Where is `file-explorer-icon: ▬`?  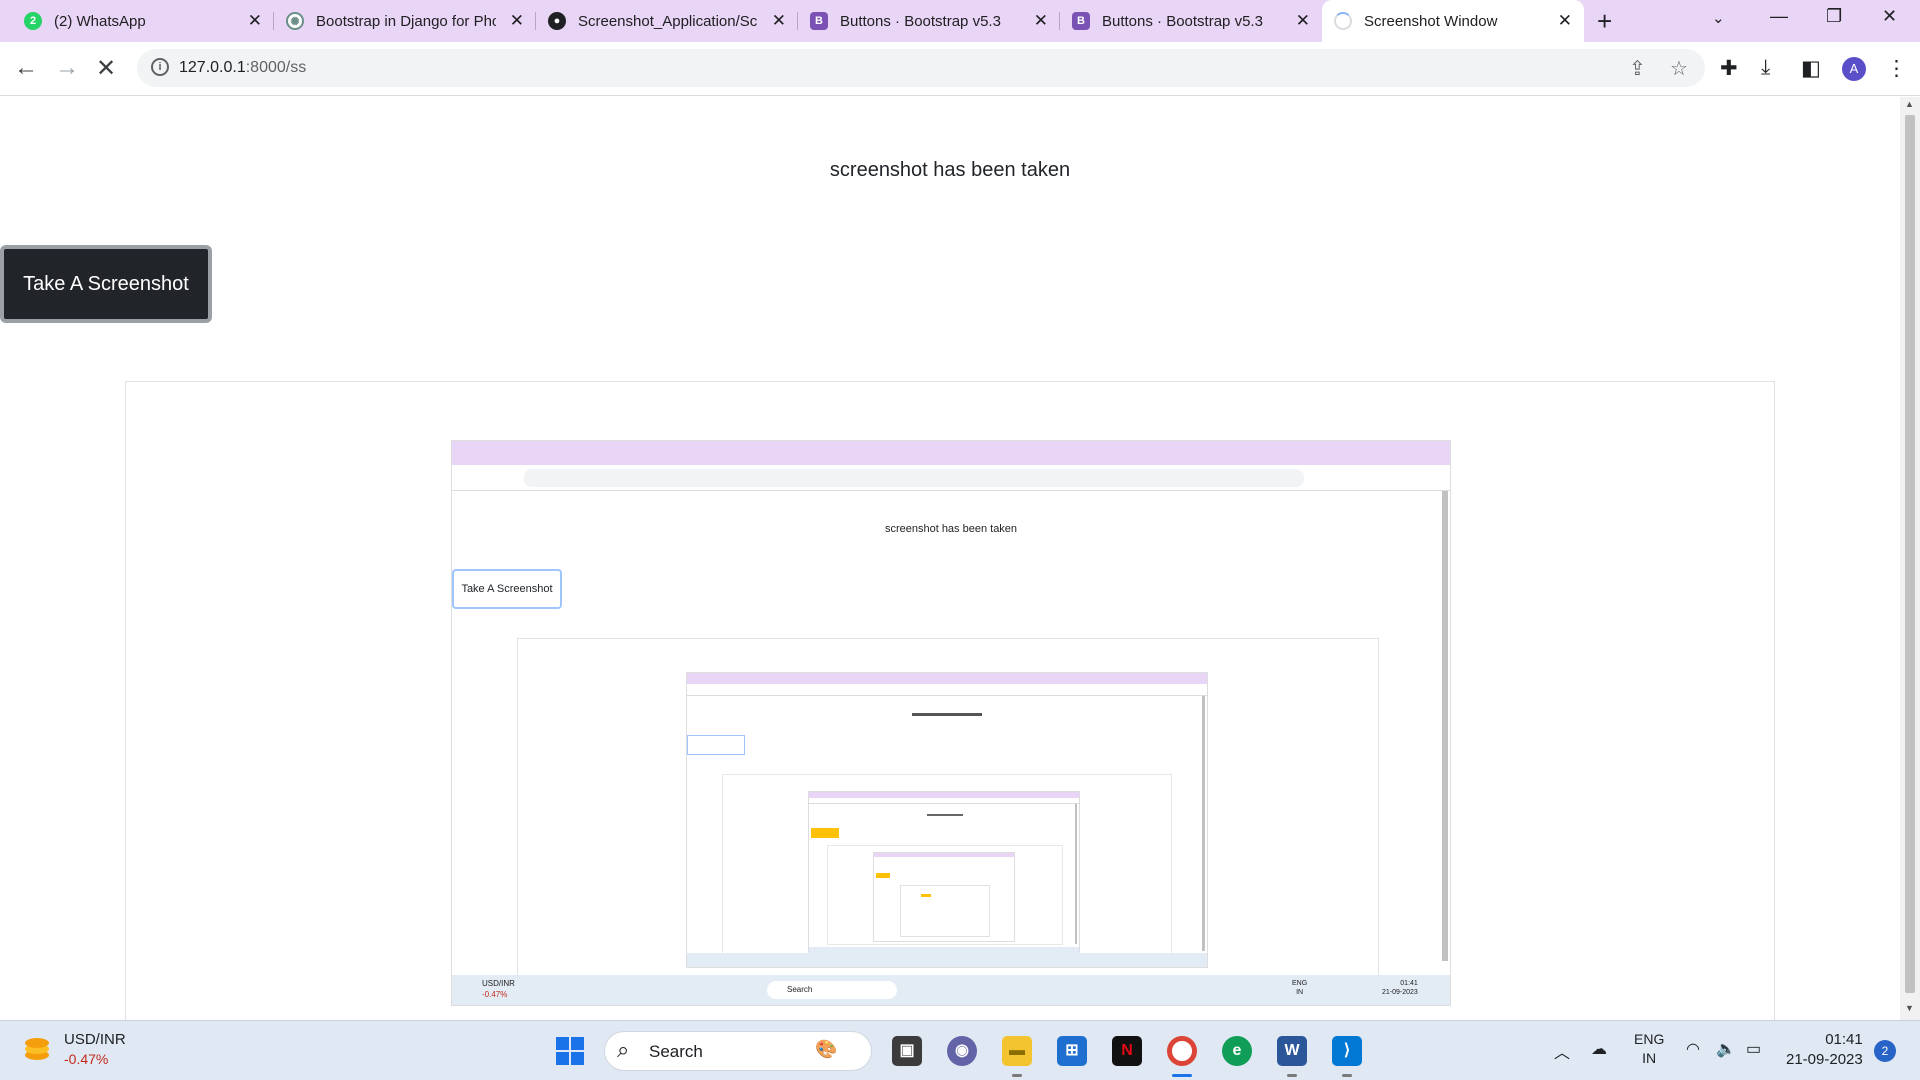
file-explorer-icon: ▬ is located at coordinates (1017, 1051).